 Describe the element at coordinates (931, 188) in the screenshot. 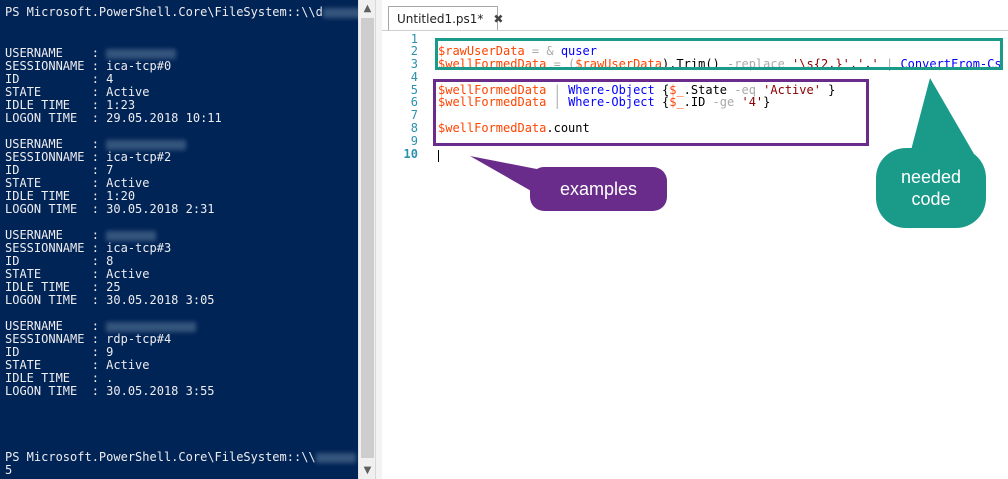

I see `needed-code-callout: needed code` at that location.